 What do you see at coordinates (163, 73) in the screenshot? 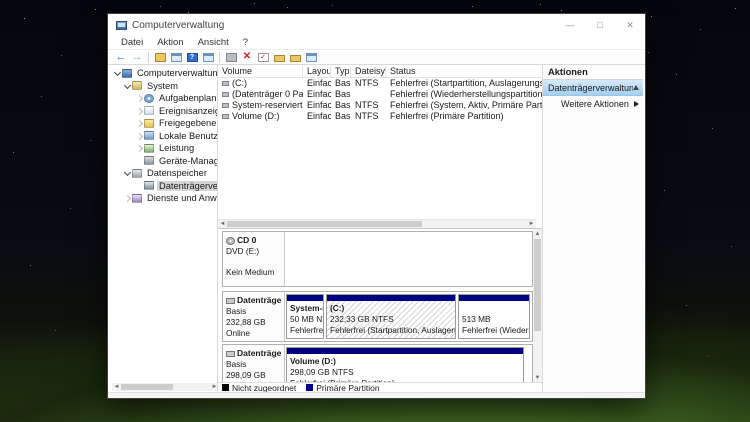
I see `sidebar-item-computerverwaltung: Computerverwaltung (Lokal)` at bounding box center [163, 73].